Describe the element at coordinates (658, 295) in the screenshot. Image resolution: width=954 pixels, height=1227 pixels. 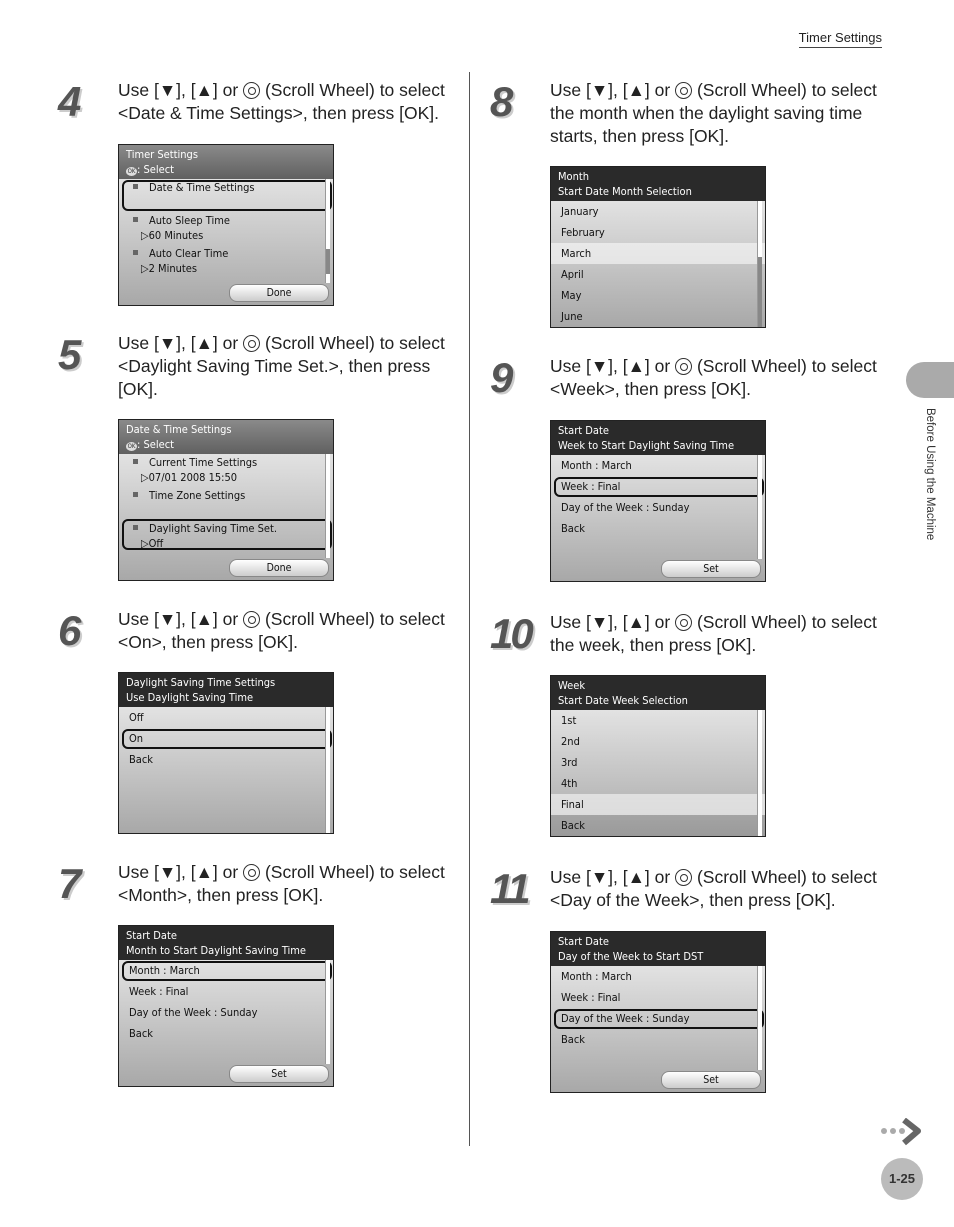
I see `screen-list-item: May` at that location.